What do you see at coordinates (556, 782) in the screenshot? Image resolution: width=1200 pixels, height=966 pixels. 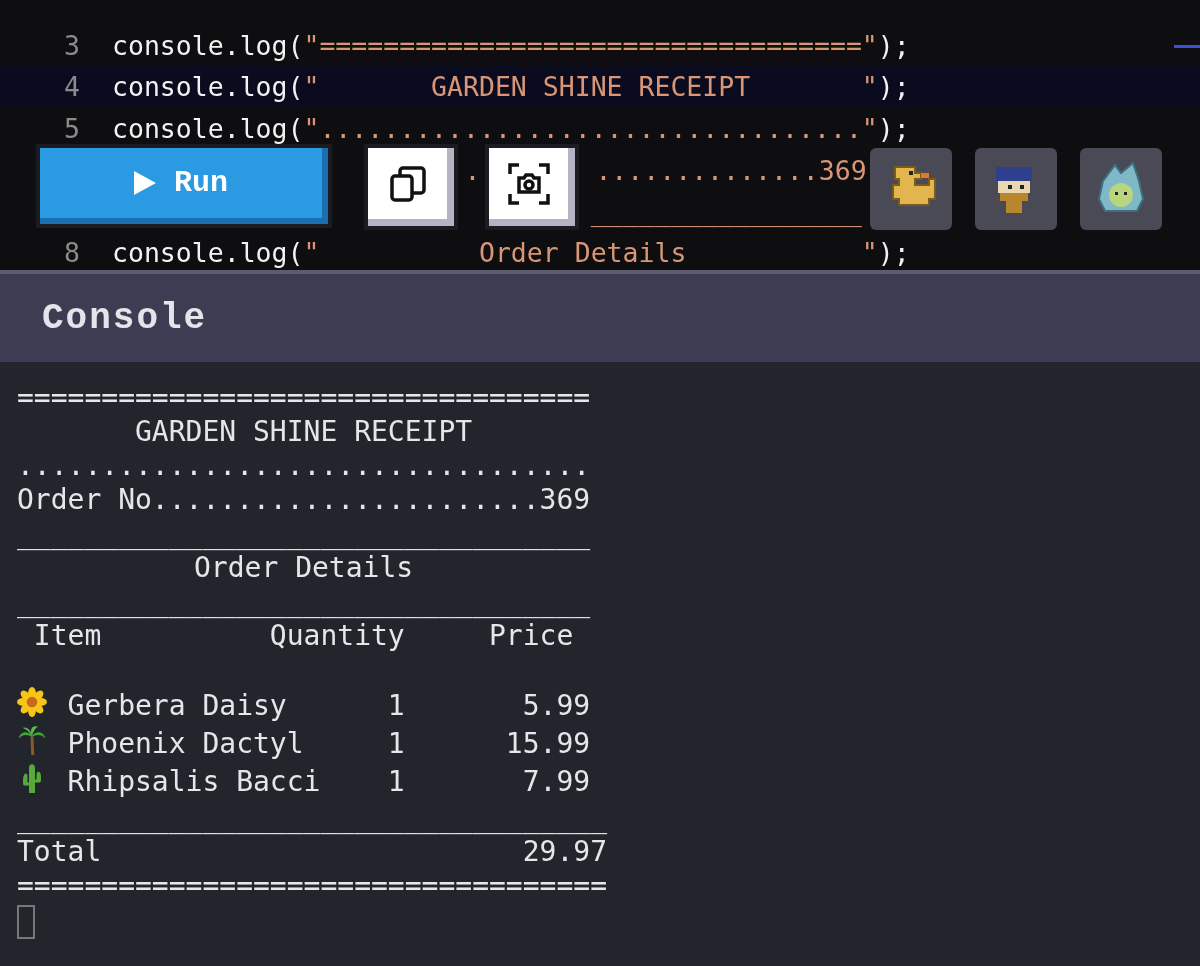 I see `item-price: 7.99` at bounding box center [556, 782].